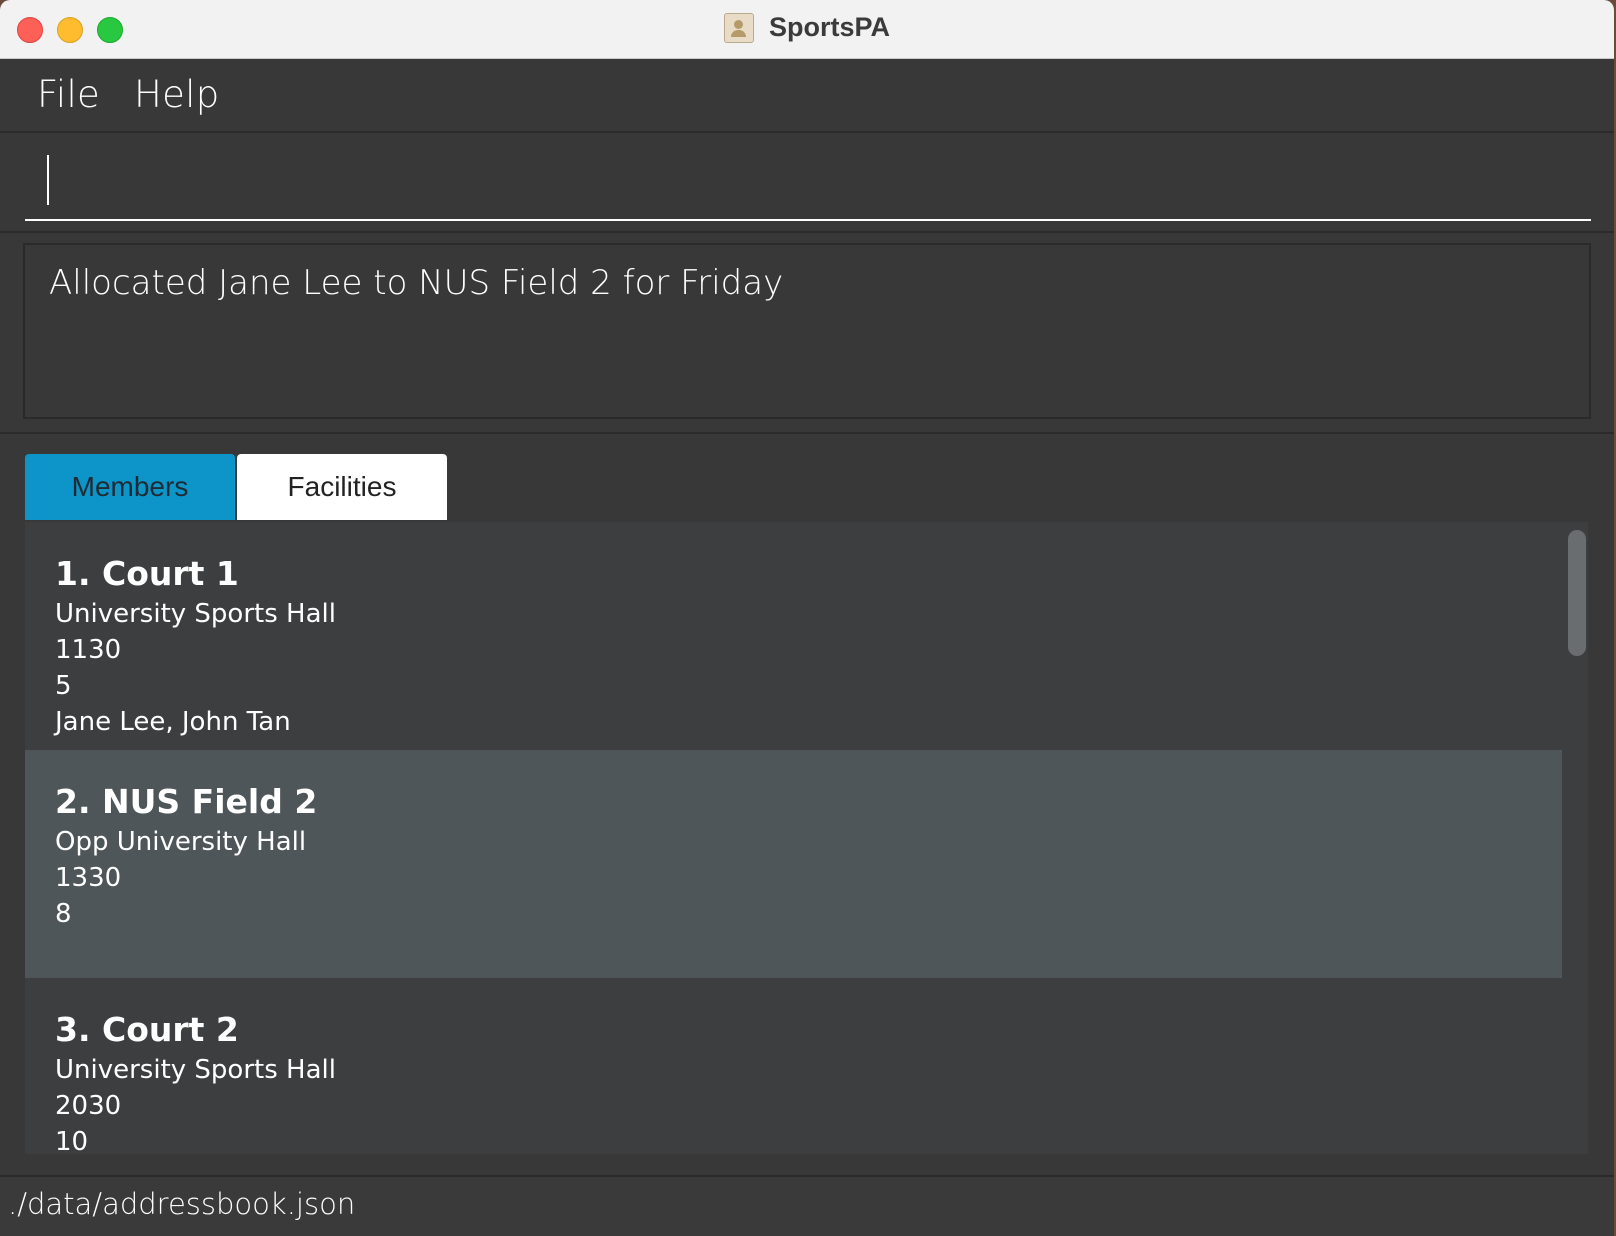 Image resolution: width=1616 pixels, height=1236 pixels. What do you see at coordinates (173, 722) in the screenshot?
I see `facility-members: Jane Lee, John Tan` at bounding box center [173, 722].